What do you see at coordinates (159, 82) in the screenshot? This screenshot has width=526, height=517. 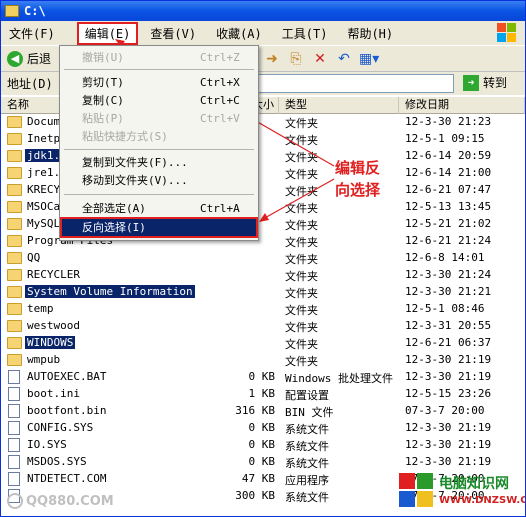 I see `menu-item-cut: 剪切(T) Ctrl+X` at bounding box center [159, 82].